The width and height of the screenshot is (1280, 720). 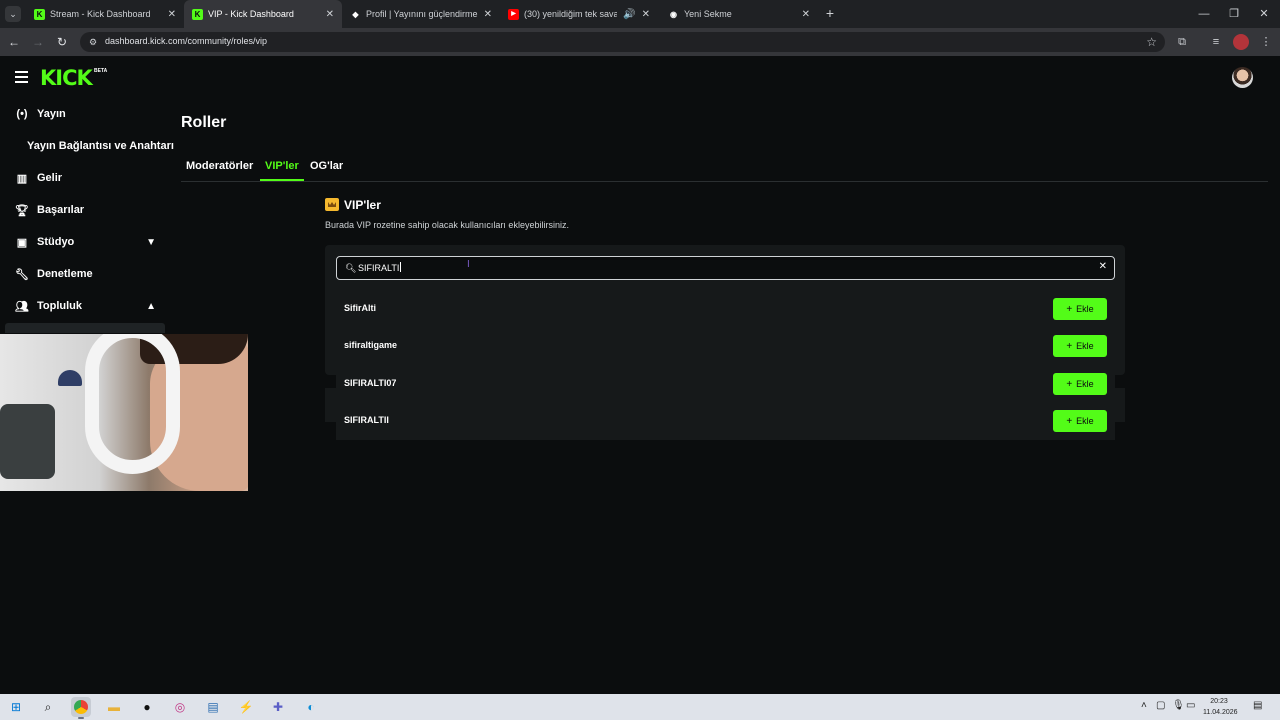 I want to click on edge-taskbar-icon: ◐, so click(x=311, y=707).